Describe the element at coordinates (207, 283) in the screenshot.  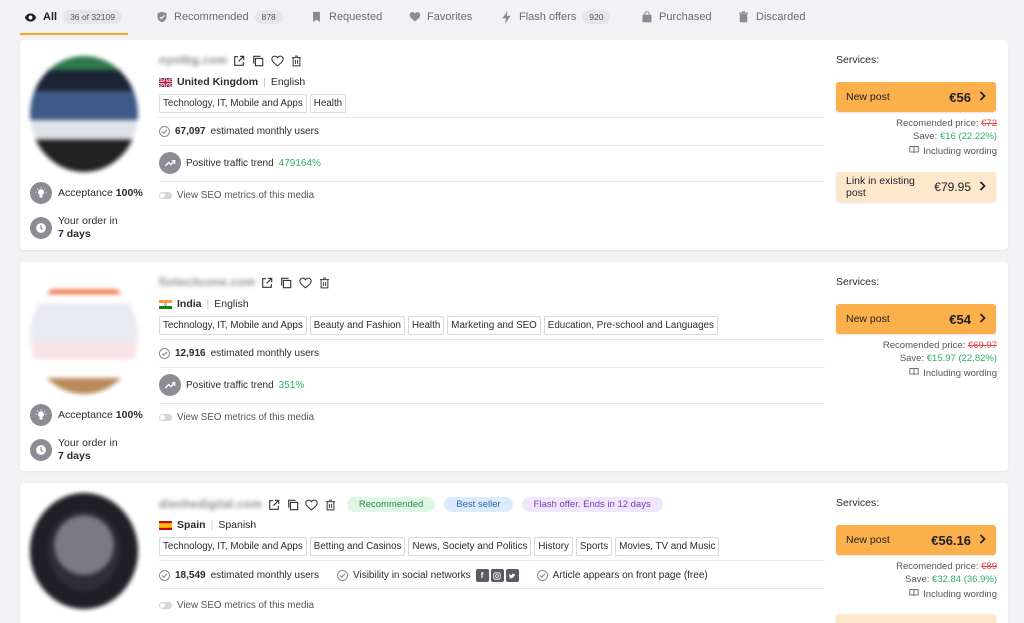
I see `domain-name: fiotecitcone.com` at that location.